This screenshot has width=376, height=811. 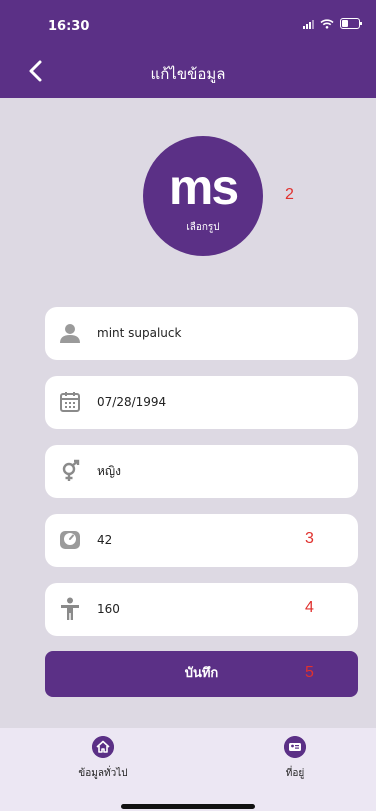 What do you see at coordinates (309, 672) in the screenshot?
I see `annotation-5: 5` at bounding box center [309, 672].